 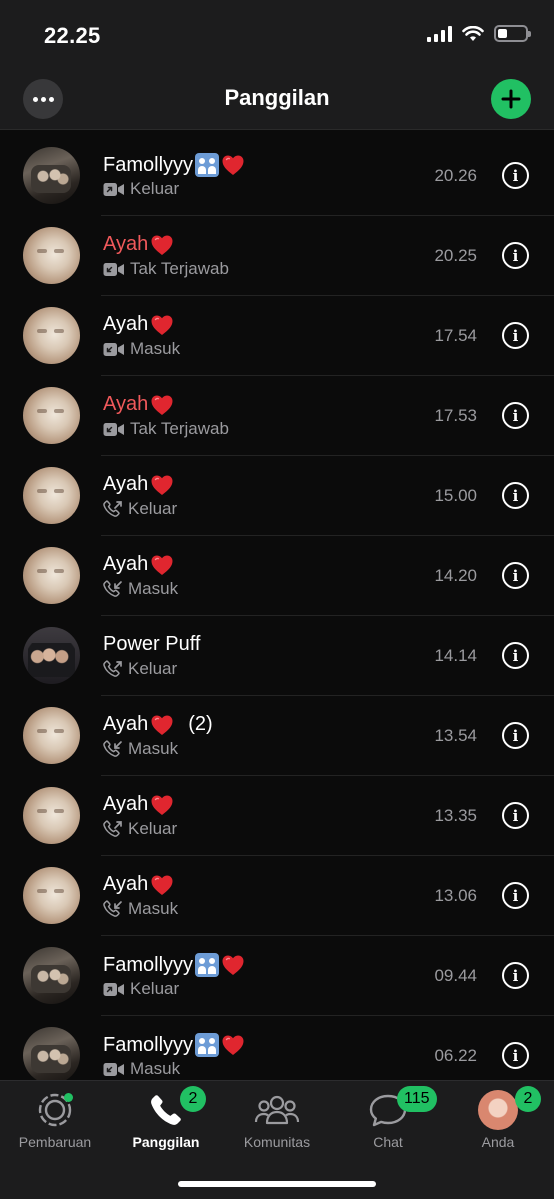 I want to click on battery-icon, so click(x=512, y=33).